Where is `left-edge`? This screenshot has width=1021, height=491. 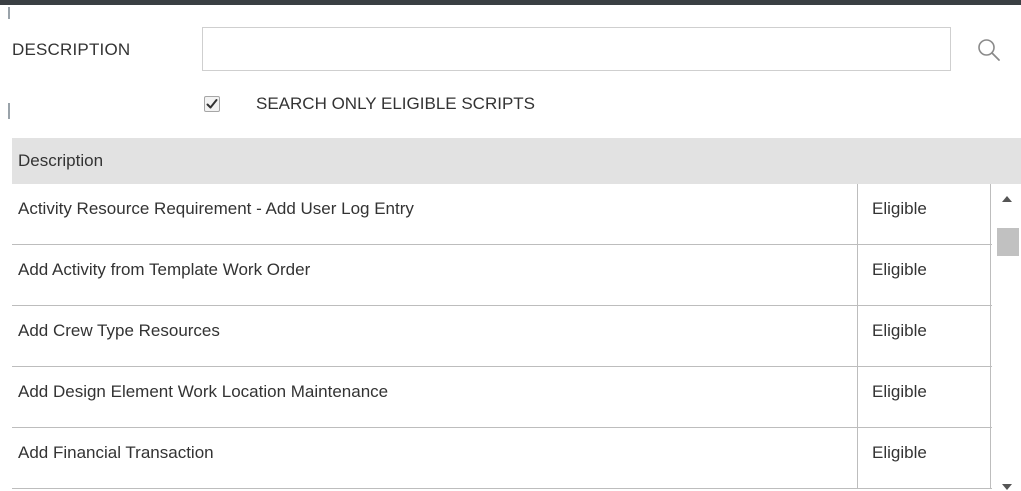
left-edge is located at coordinates (5, 248).